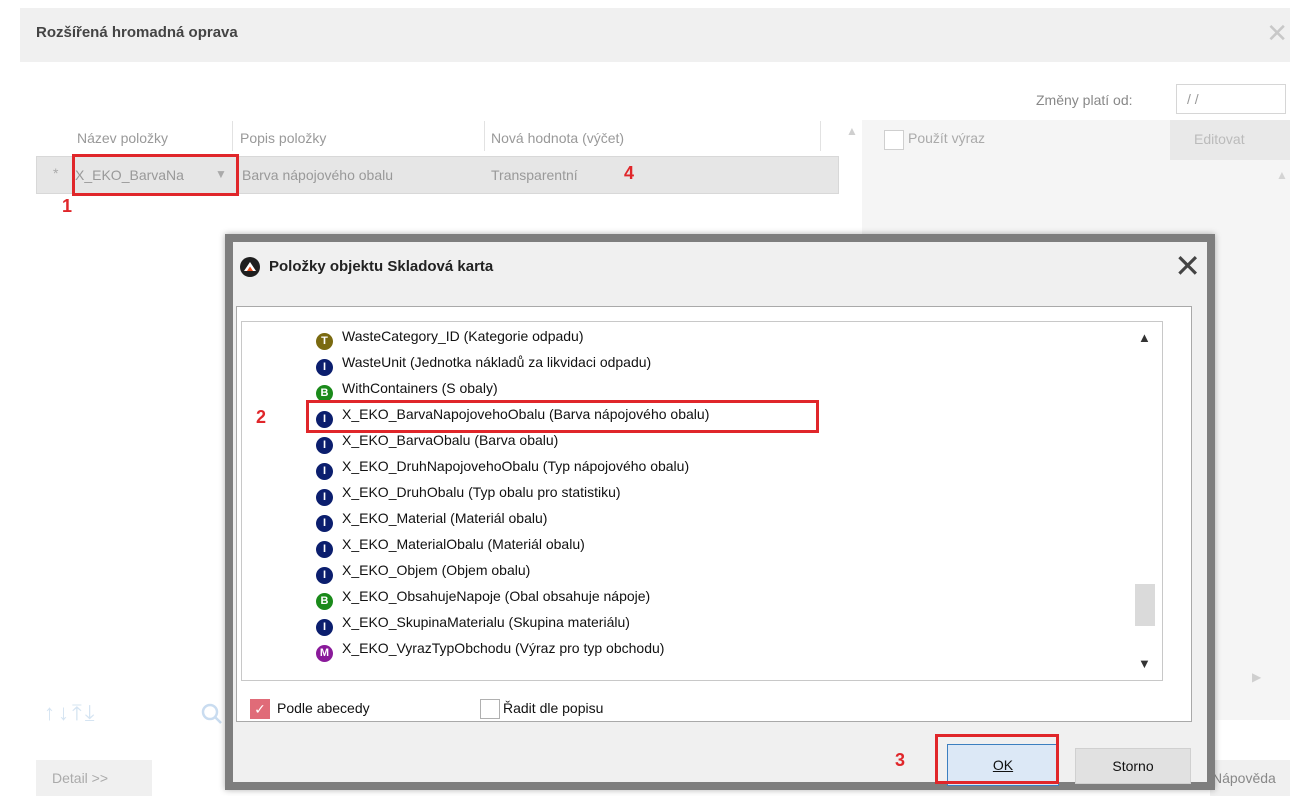 The width and height of the screenshot is (1290, 796). Describe the element at coordinates (1231, 99) in the screenshot. I see `valid-from-input: / /` at that location.